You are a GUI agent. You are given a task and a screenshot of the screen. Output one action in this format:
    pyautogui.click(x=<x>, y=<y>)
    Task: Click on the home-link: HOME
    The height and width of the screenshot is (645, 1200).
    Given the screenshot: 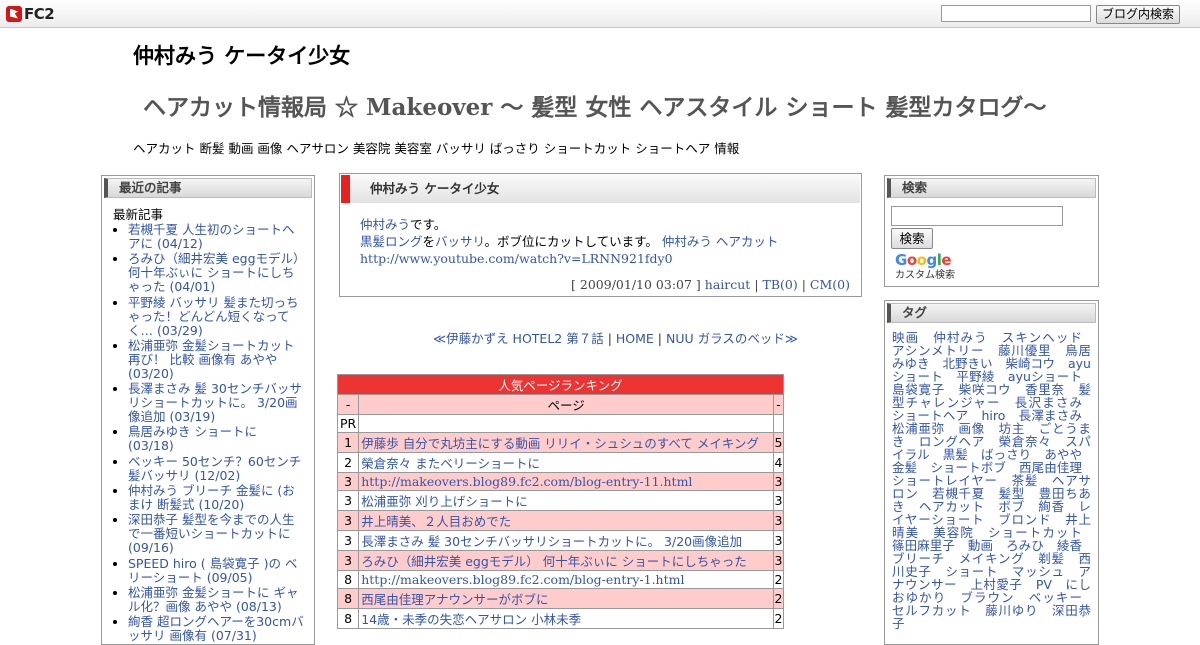 What is the action you would take?
    pyautogui.click(x=635, y=338)
    